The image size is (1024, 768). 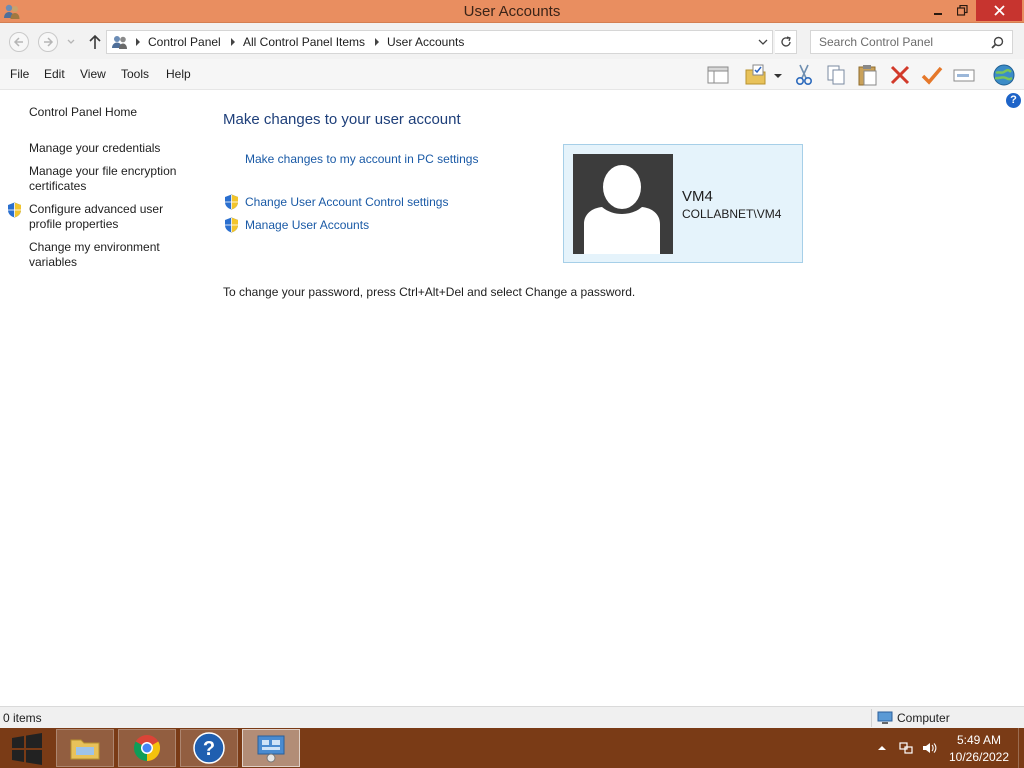 I want to click on taskbar-help: ?, so click(x=209, y=748).